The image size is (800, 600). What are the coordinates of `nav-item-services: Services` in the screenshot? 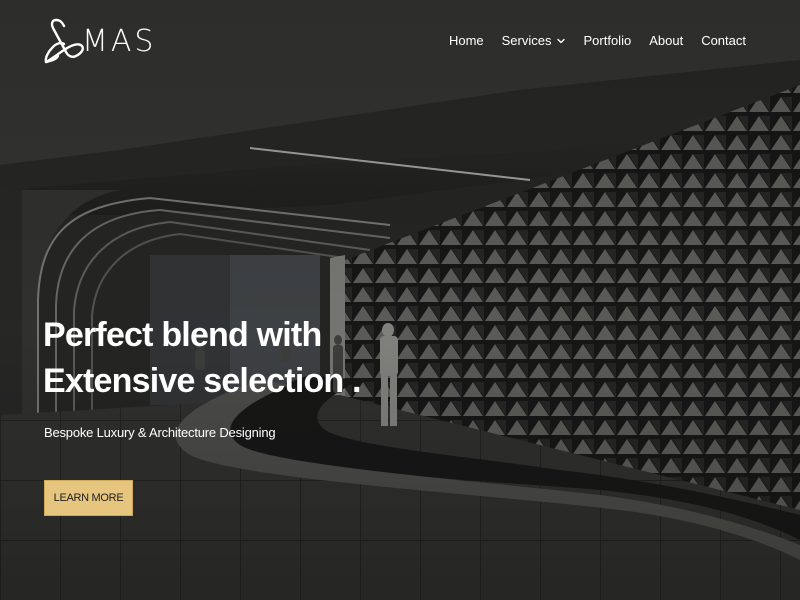 It's located at (534, 41).